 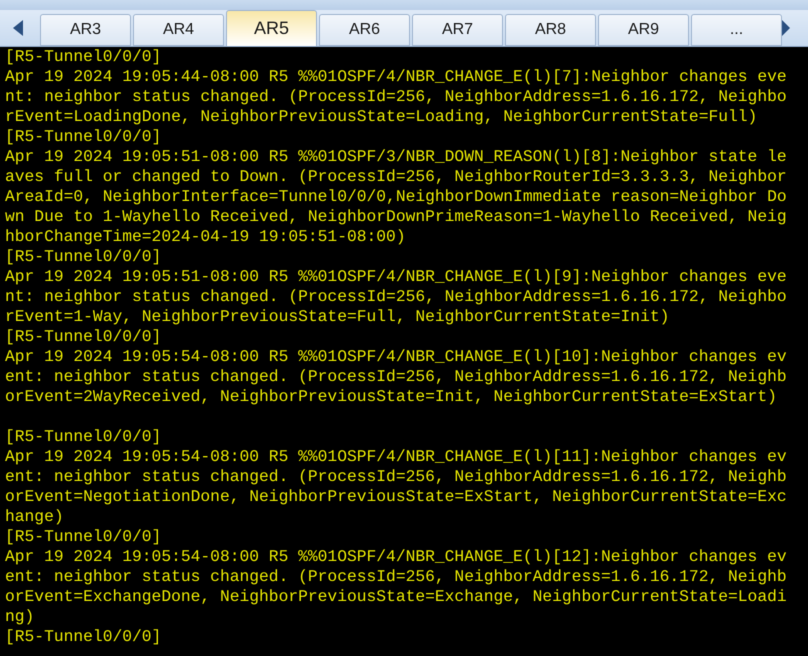 I want to click on terminal-line: orEvent=NegotiationDone, NeighborPreviousState=ExStart, NeighborCurrentState=Exc, so click(x=396, y=497).